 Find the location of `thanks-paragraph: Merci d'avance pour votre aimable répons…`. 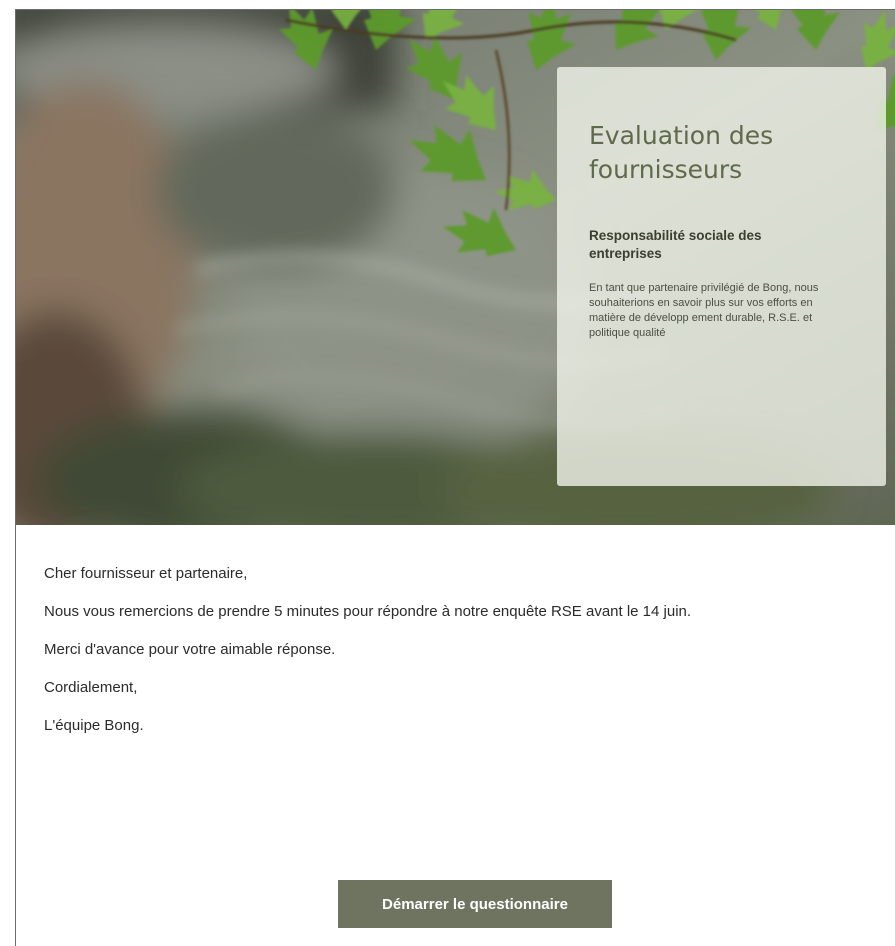

thanks-paragraph: Merci d'avance pour votre aimable répons… is located at coordinates (190, 649).